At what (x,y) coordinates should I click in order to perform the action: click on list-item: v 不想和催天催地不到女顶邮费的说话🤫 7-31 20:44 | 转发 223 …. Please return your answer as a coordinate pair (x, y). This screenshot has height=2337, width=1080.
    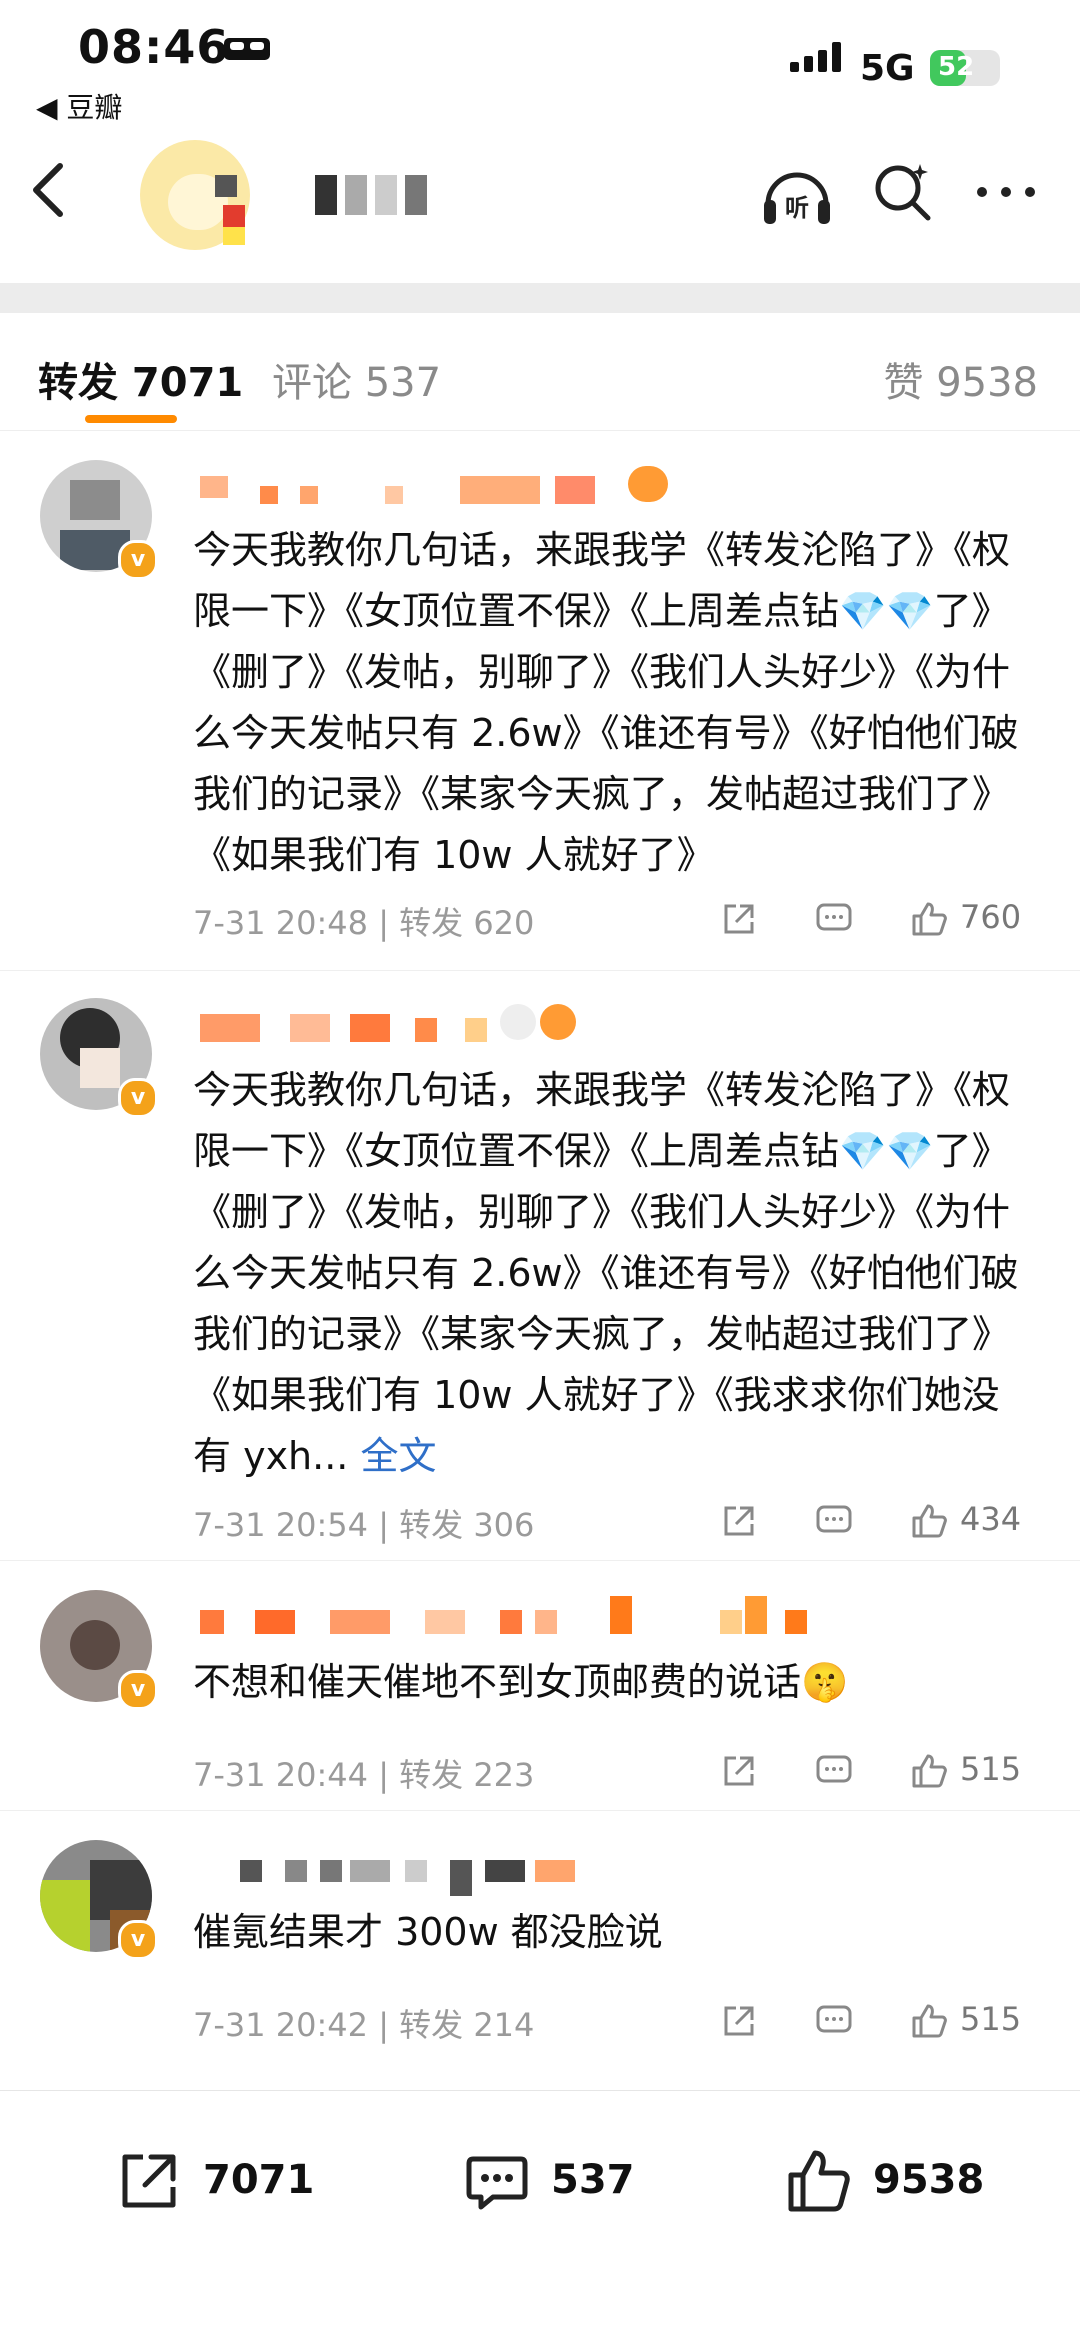
    Looking at the image, I should click on (540, 1685).